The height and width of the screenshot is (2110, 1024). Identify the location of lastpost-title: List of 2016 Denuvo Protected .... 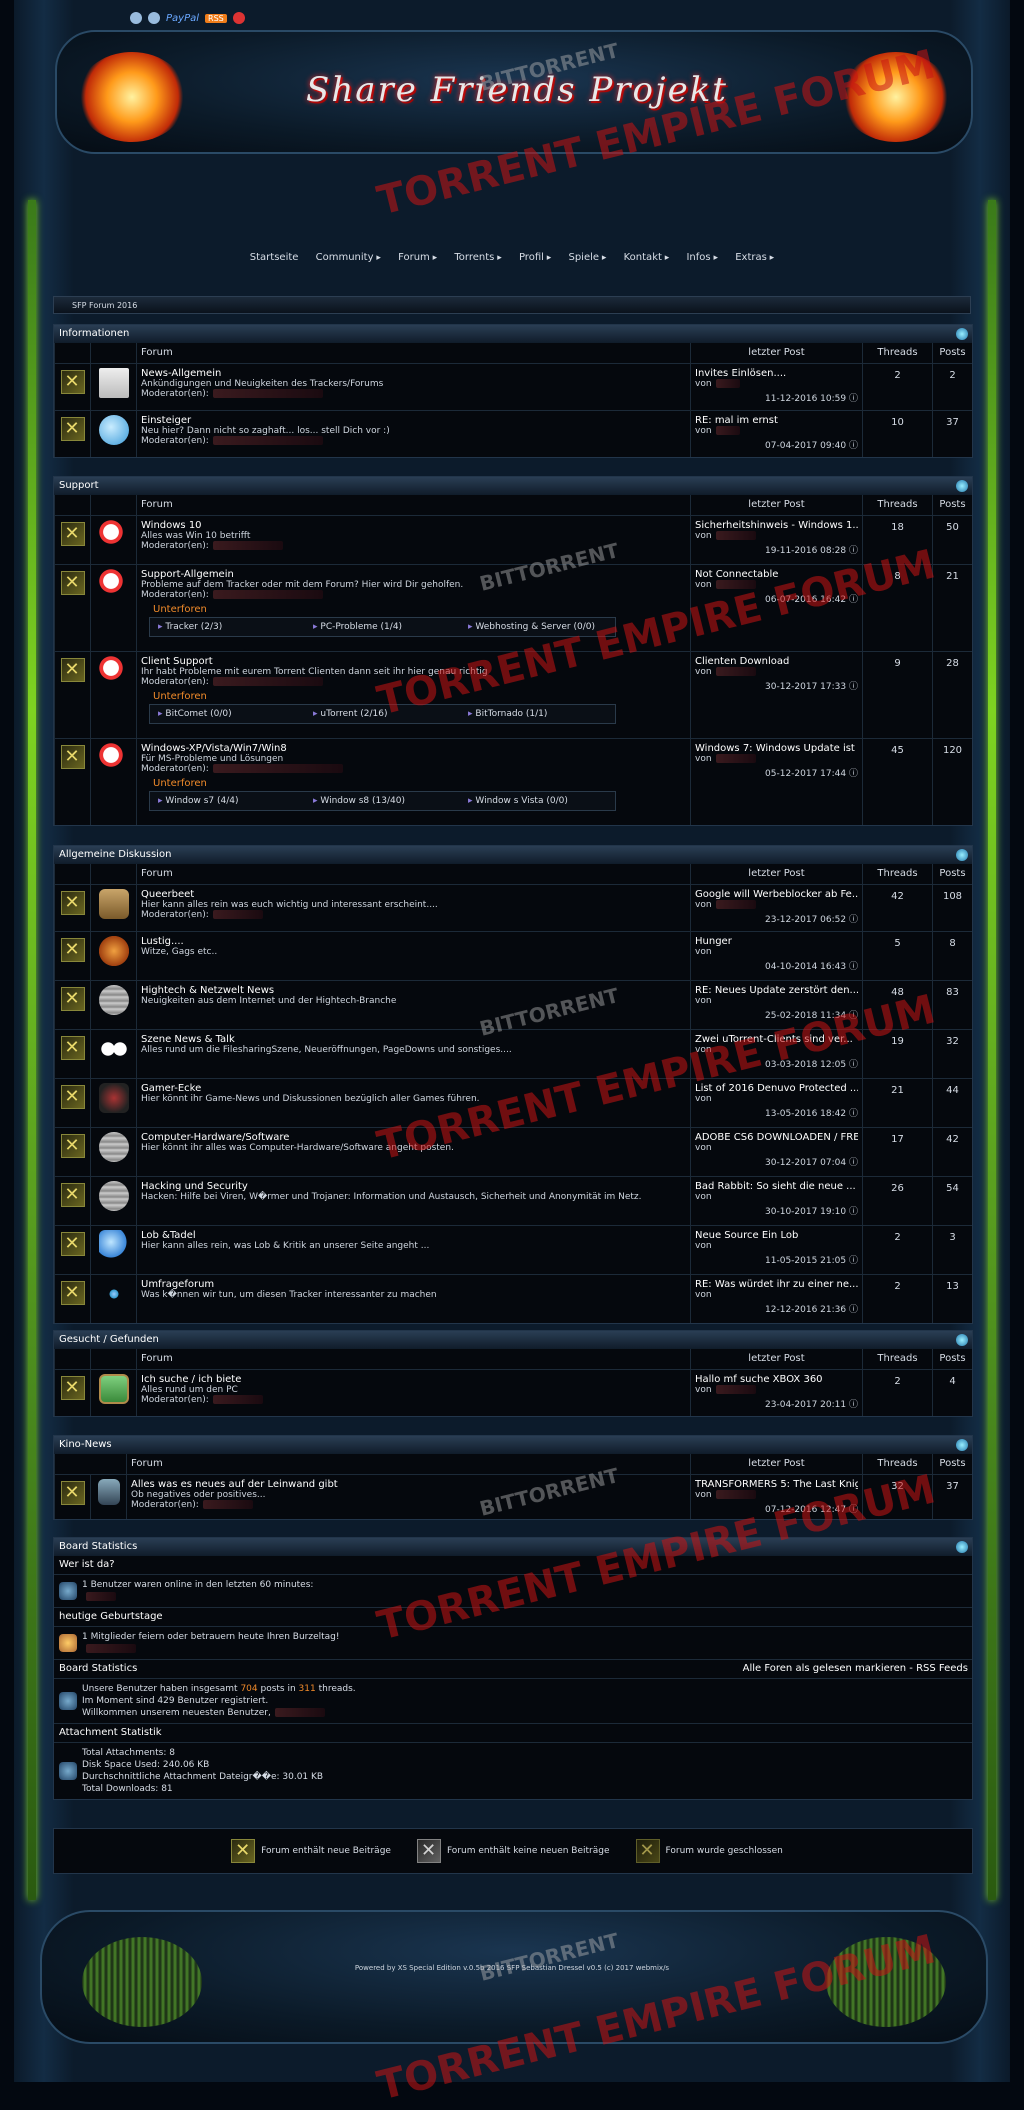
(776, 1088).